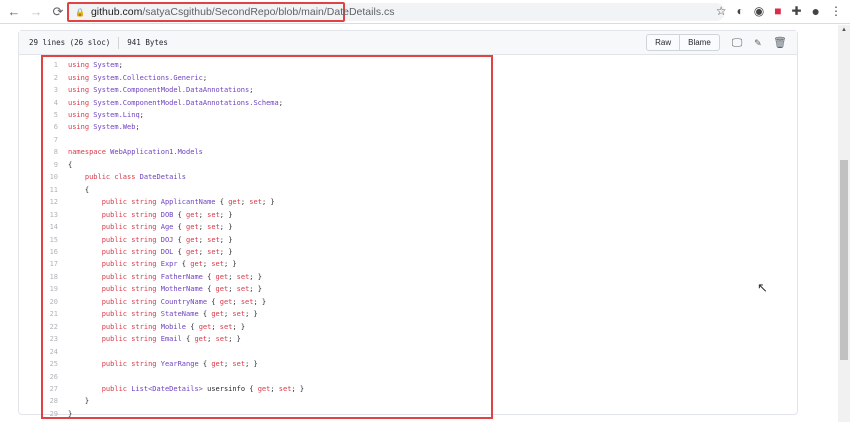 This screenshot has width=850, height=422. I want to click on code-token: public class, so click(112, 177).